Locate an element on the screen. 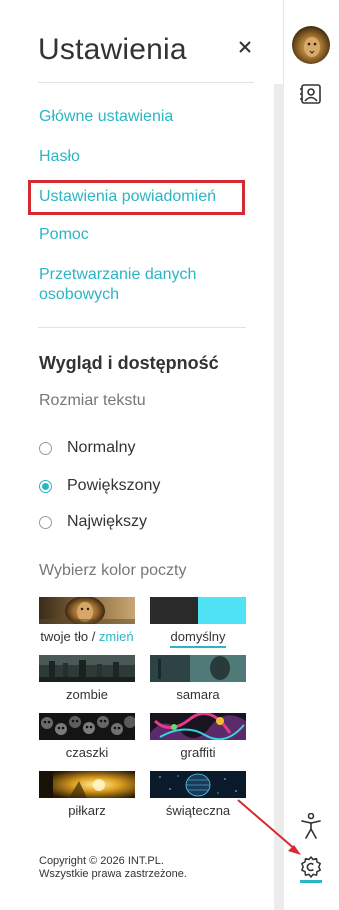 The image size is (339, 910). default-thumbnail is located at coordinates (198, 610).